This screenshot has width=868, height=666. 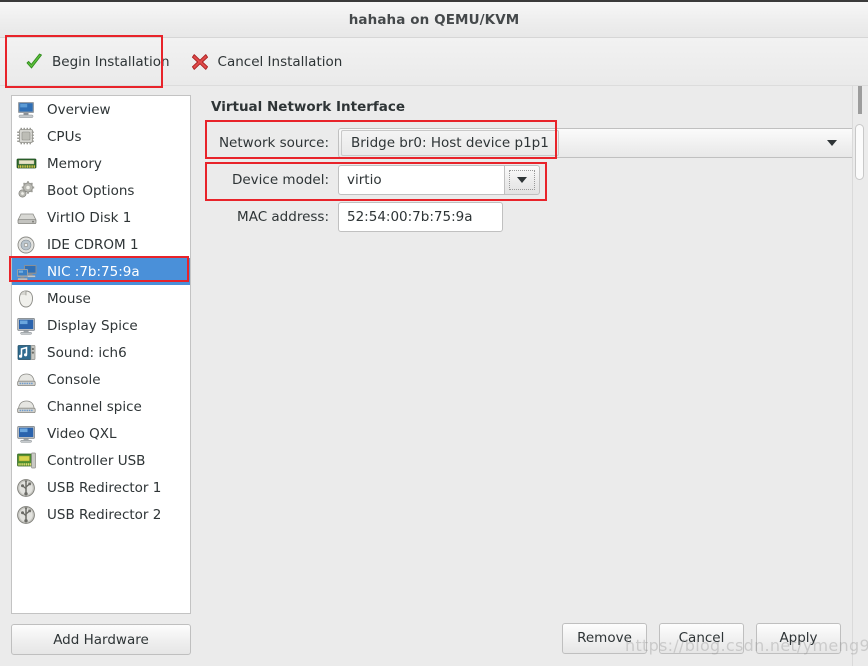 I want to click on cancel-installation-button: Cancel Installation, so click(x=266, y=62).